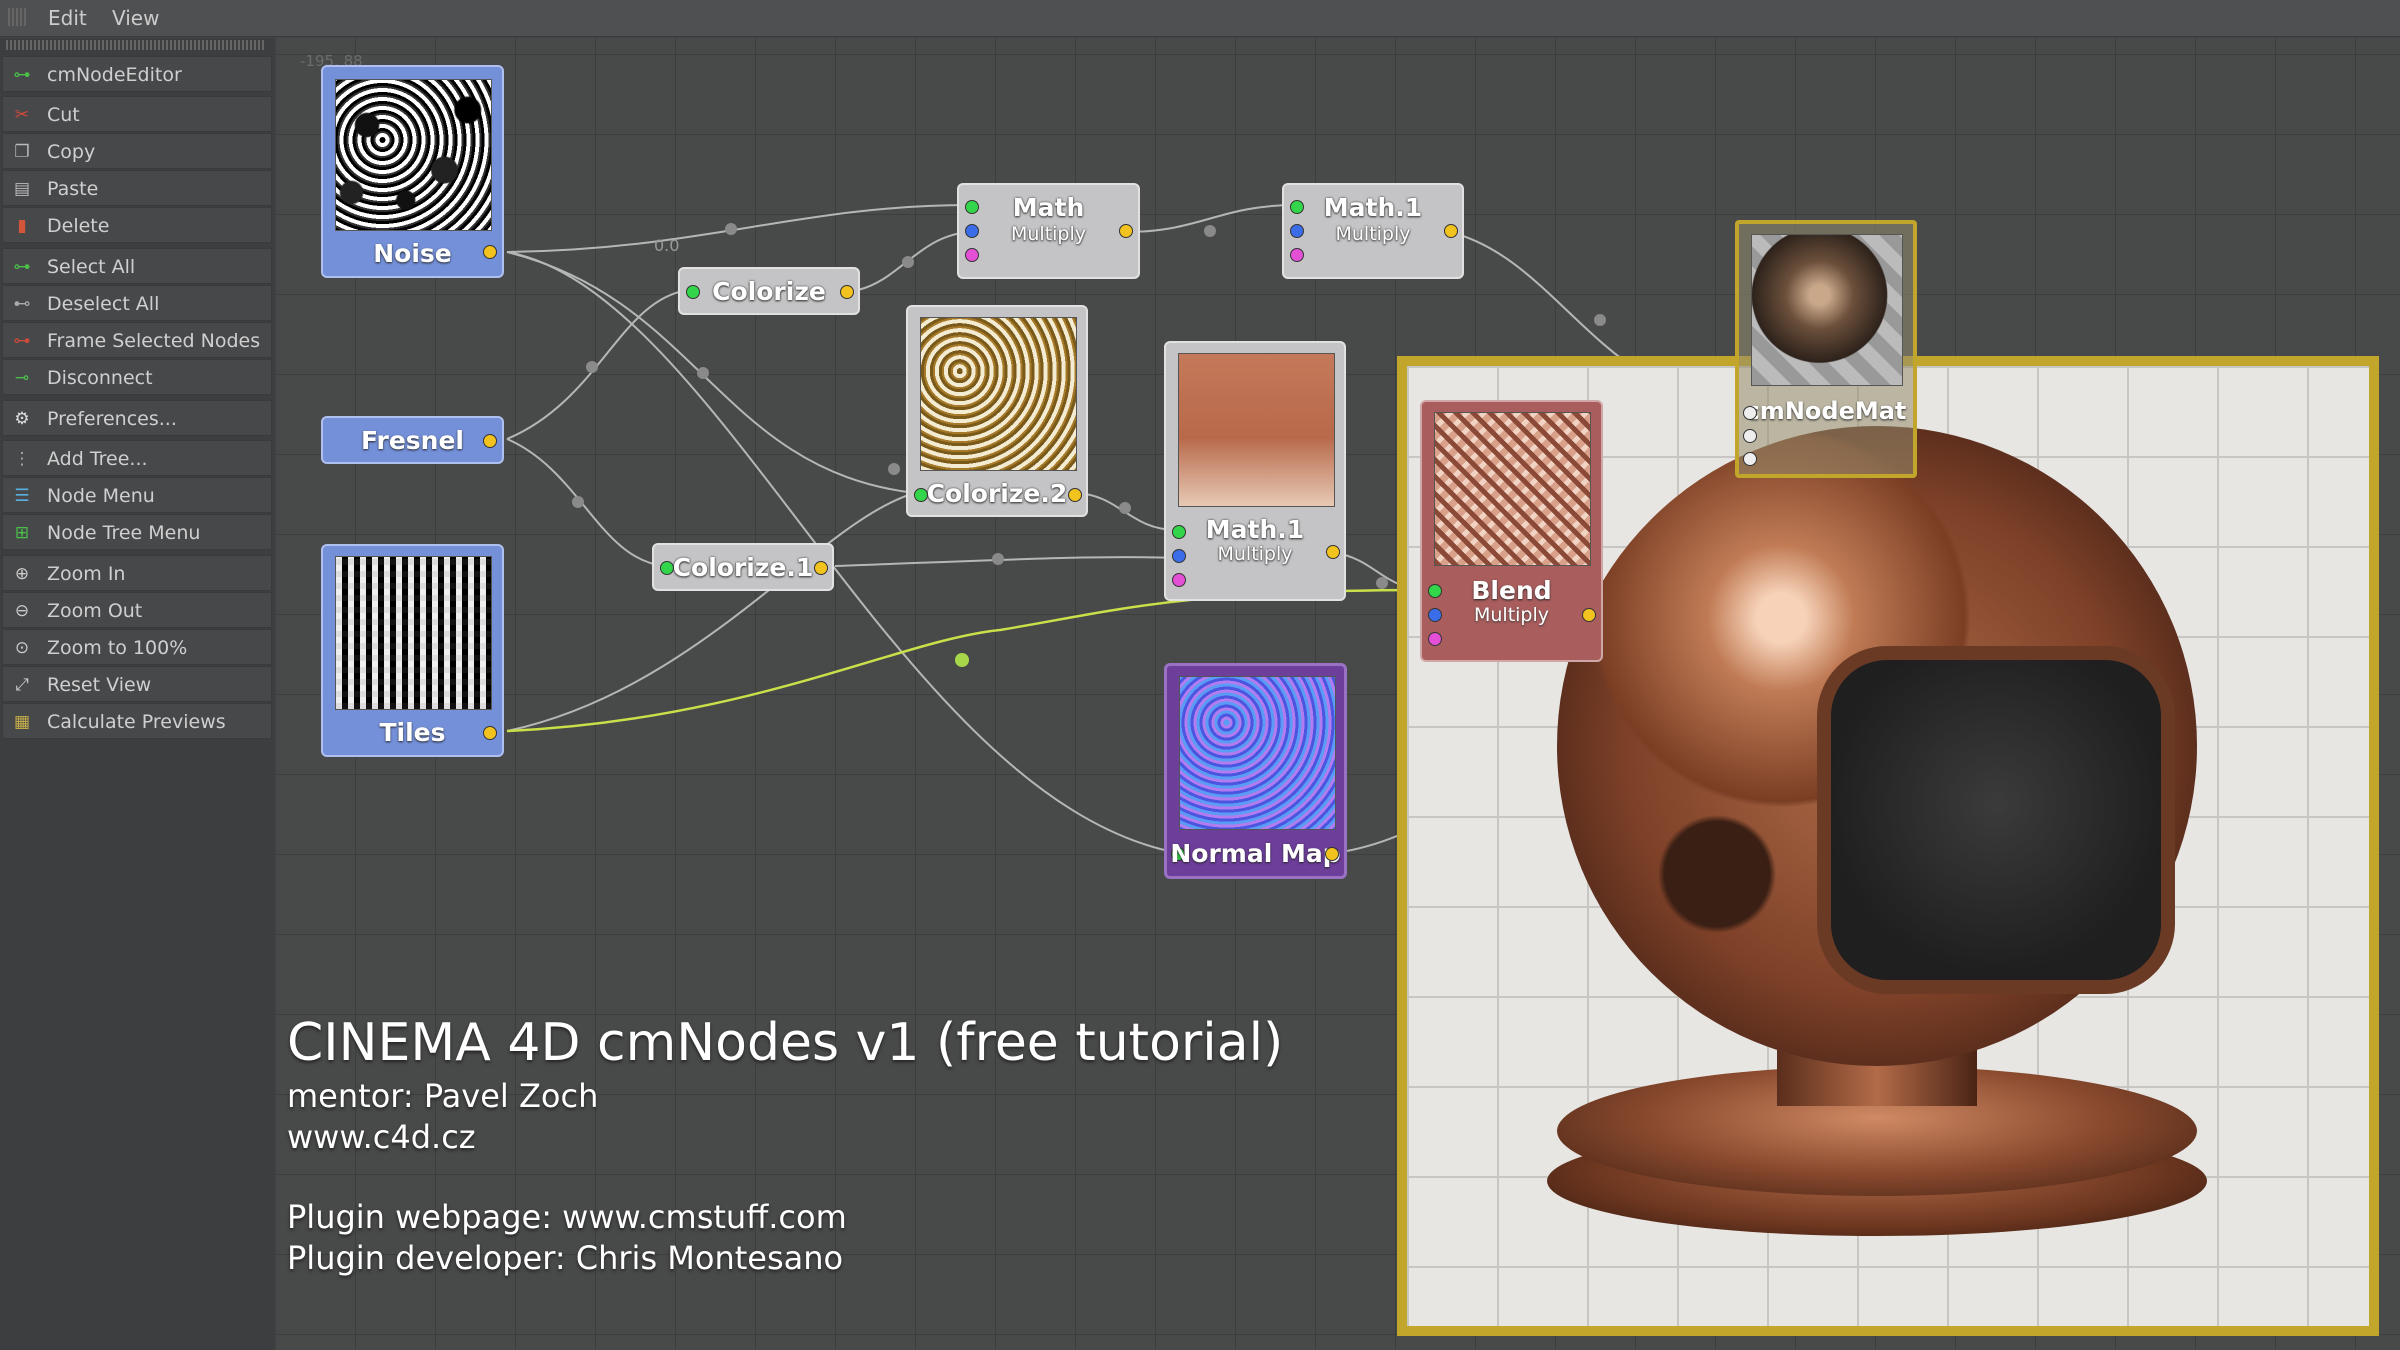 The width and height of the screenshot is (2400, 1350). Describe the element at coordinates (103, 304) in the screenshot. I see `sidebar-item-label: Deselect All` at that location.